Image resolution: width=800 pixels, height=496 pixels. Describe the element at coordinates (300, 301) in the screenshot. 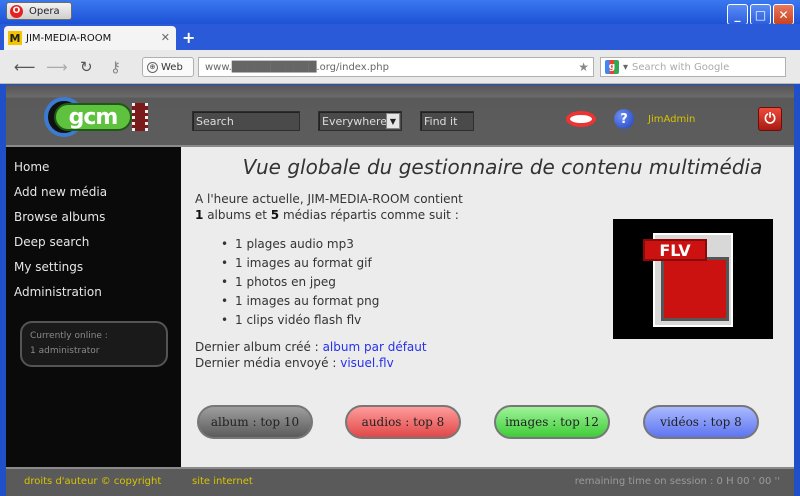

I see `list-item: 1 images au format png` at that location.